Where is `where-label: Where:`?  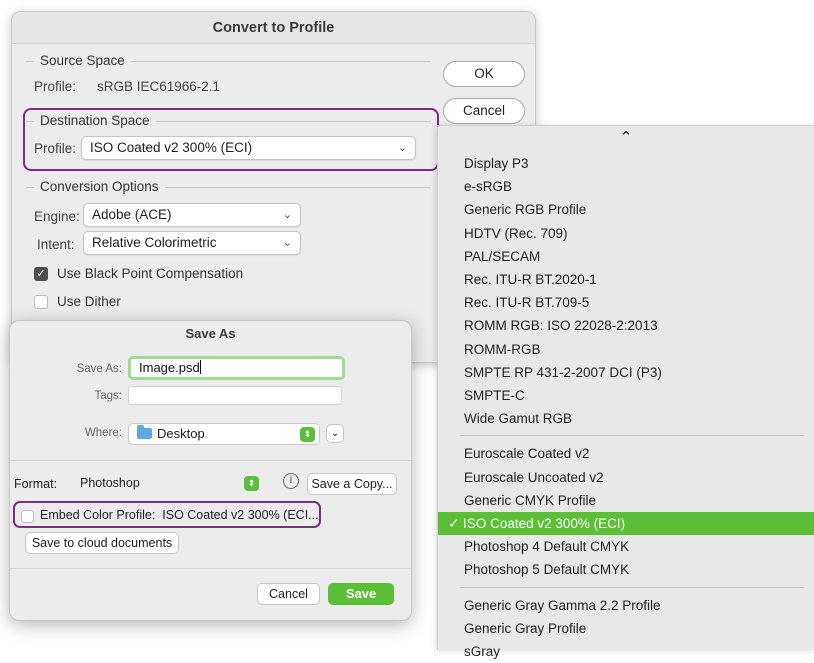
where-label: Where: is located at coordinates (103, 433).